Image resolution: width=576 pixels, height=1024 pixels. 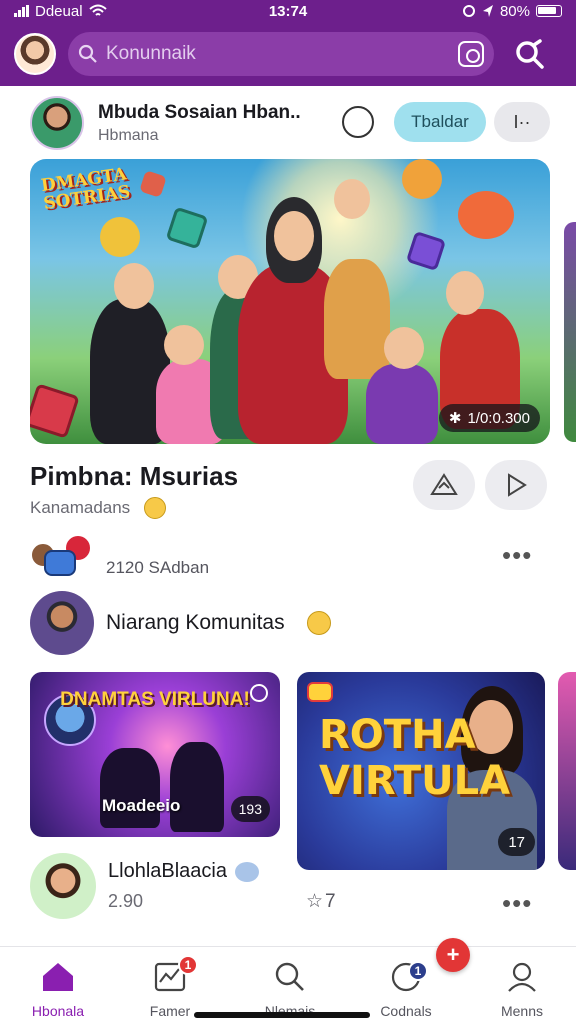 What do you see at coordinates (406, 1011) in the screenshot?
I see `nav-label: Codnals` at bounding box center [406, 1011].